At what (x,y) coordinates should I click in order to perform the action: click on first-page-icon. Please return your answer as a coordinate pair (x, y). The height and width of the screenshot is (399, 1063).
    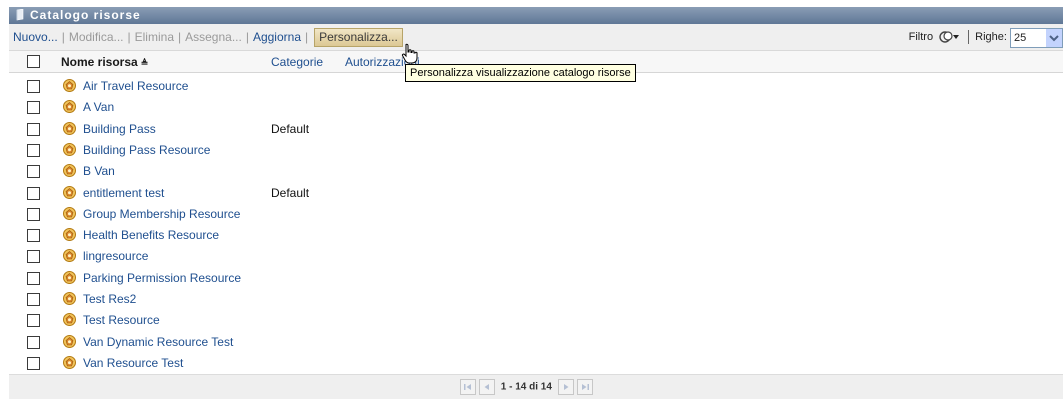
    Looking at the image, I should click on (468, 387).